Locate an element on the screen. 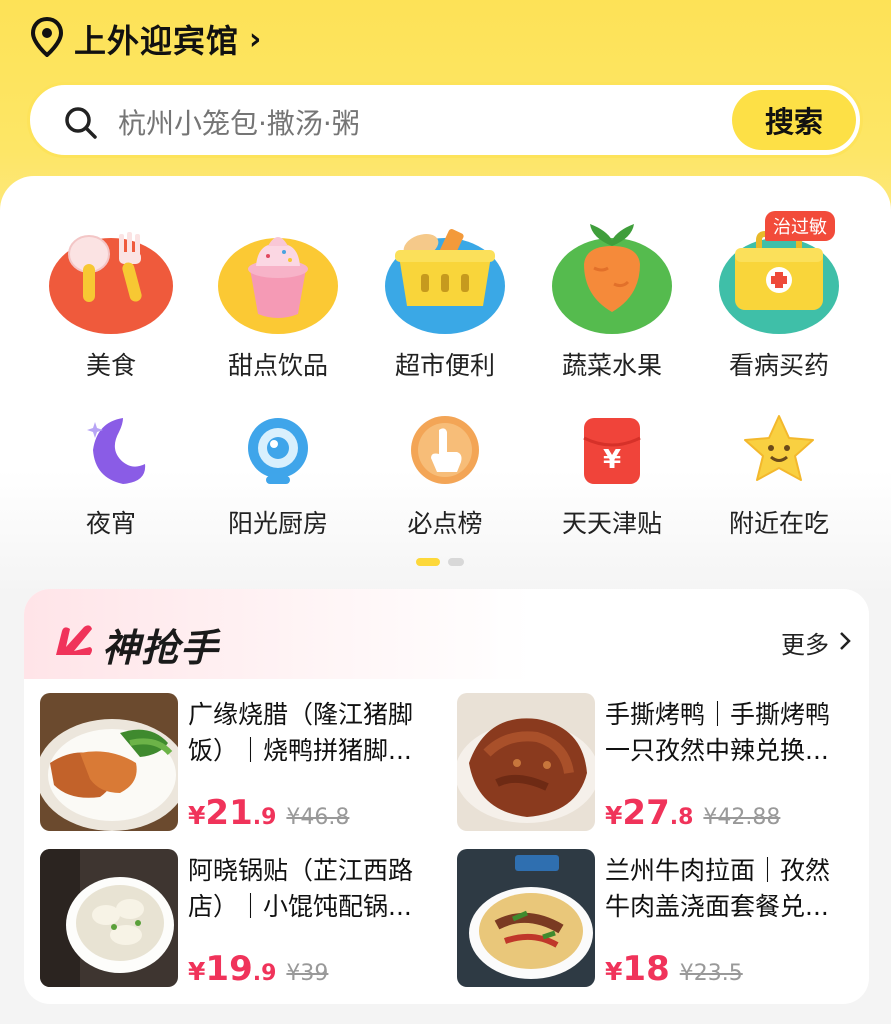 The width and height of the screenshot is (891, 1024). deal-price: ¥ 18 ¥23.5 is located at coordinates (674, 969).